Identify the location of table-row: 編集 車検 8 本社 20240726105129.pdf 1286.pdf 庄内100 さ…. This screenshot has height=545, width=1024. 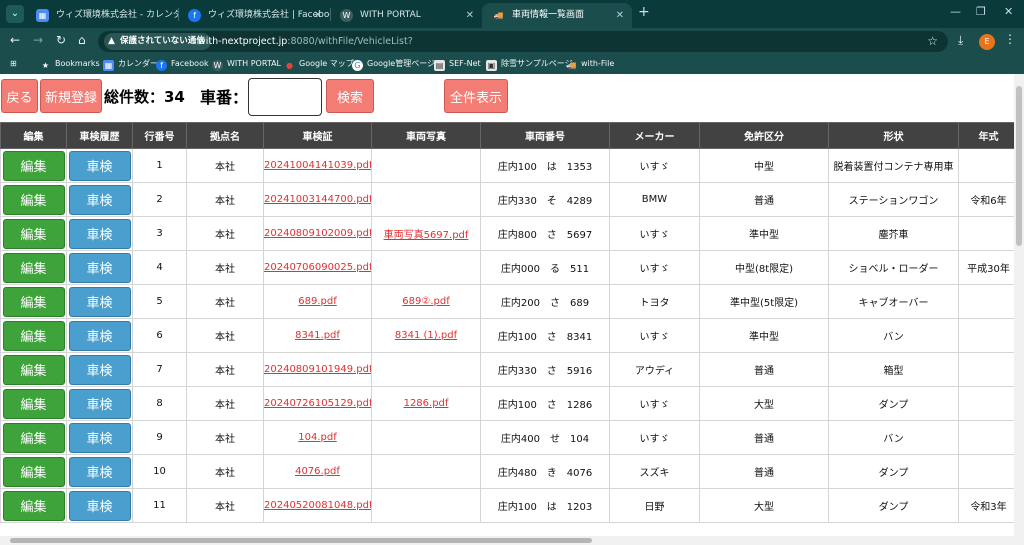
(507, 403).